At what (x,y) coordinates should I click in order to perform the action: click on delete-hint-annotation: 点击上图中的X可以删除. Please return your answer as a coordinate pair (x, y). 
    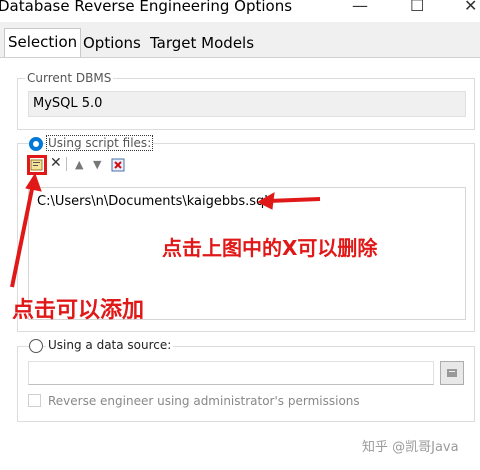
    Looking at the image, I should click on (270, 248).